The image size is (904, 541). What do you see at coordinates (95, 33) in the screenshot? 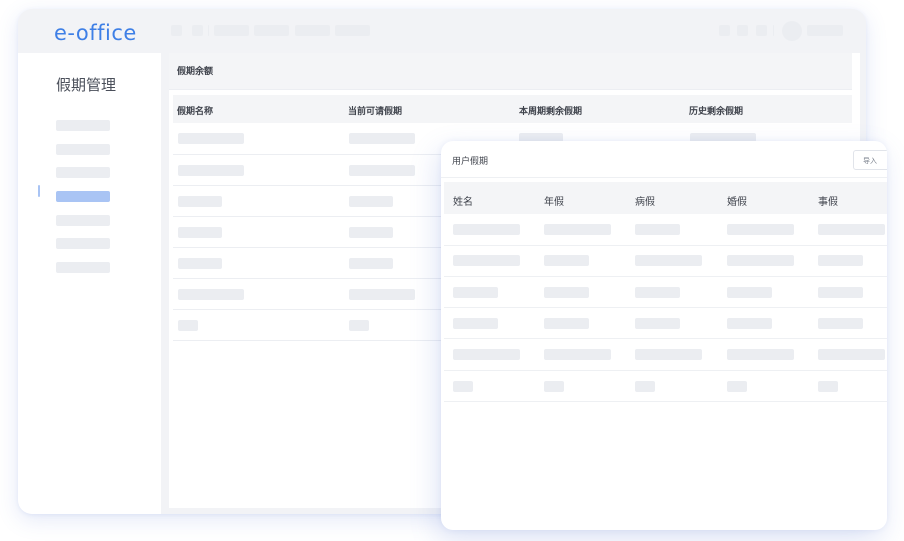
I see `app-logo: e-office` at bounding box center [95, 33].